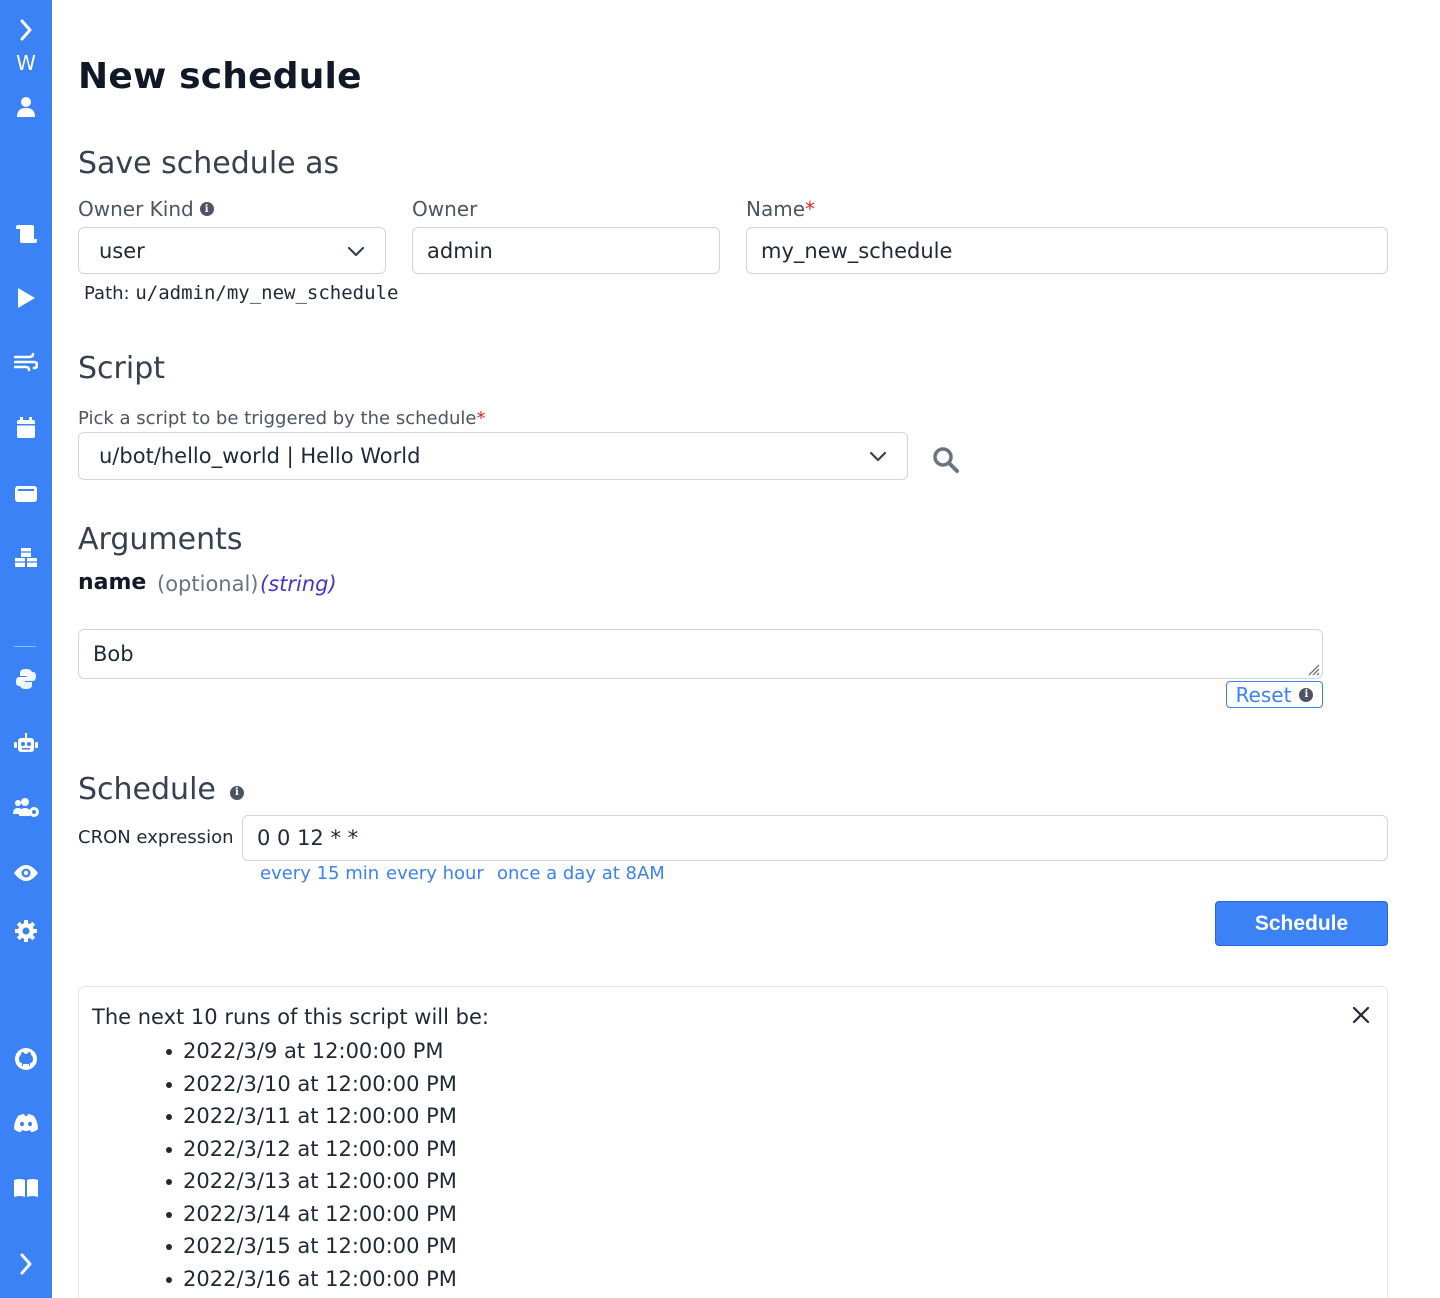 Image resolution: width=1440 pixels, height=1298 pixels. What do you see at coordinates (1313, 669) in the screenshot?
I see `resize-handle-icon` at bounding box center [1313, 669].